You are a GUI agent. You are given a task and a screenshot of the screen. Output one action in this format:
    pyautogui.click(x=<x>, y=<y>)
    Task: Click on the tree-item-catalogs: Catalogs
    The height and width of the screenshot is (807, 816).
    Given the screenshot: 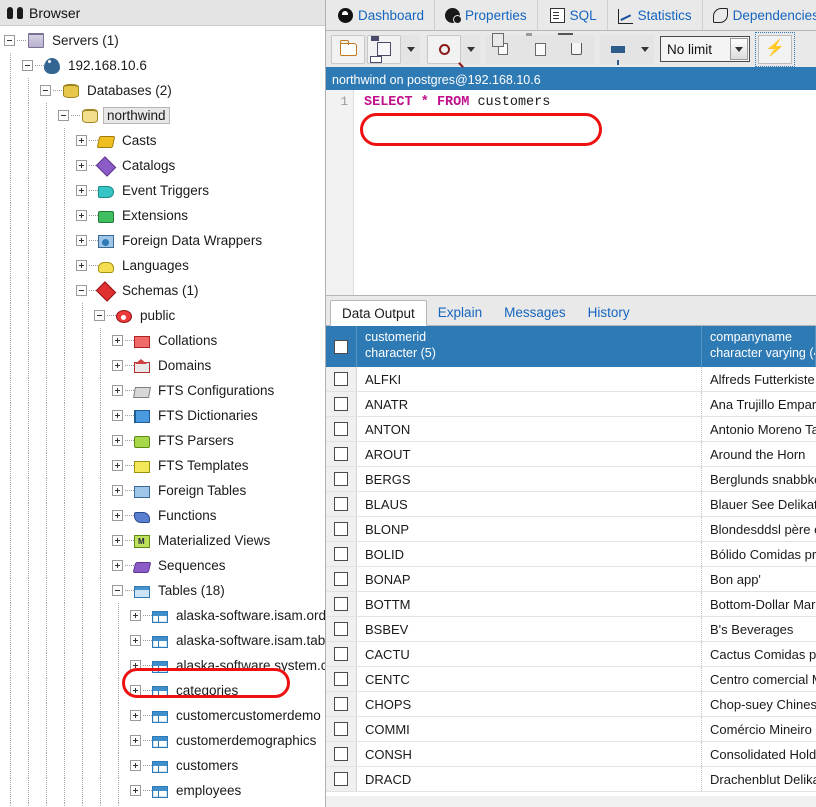 What is the action you would take?
    pyautogui.click(x=162, y=165)
    